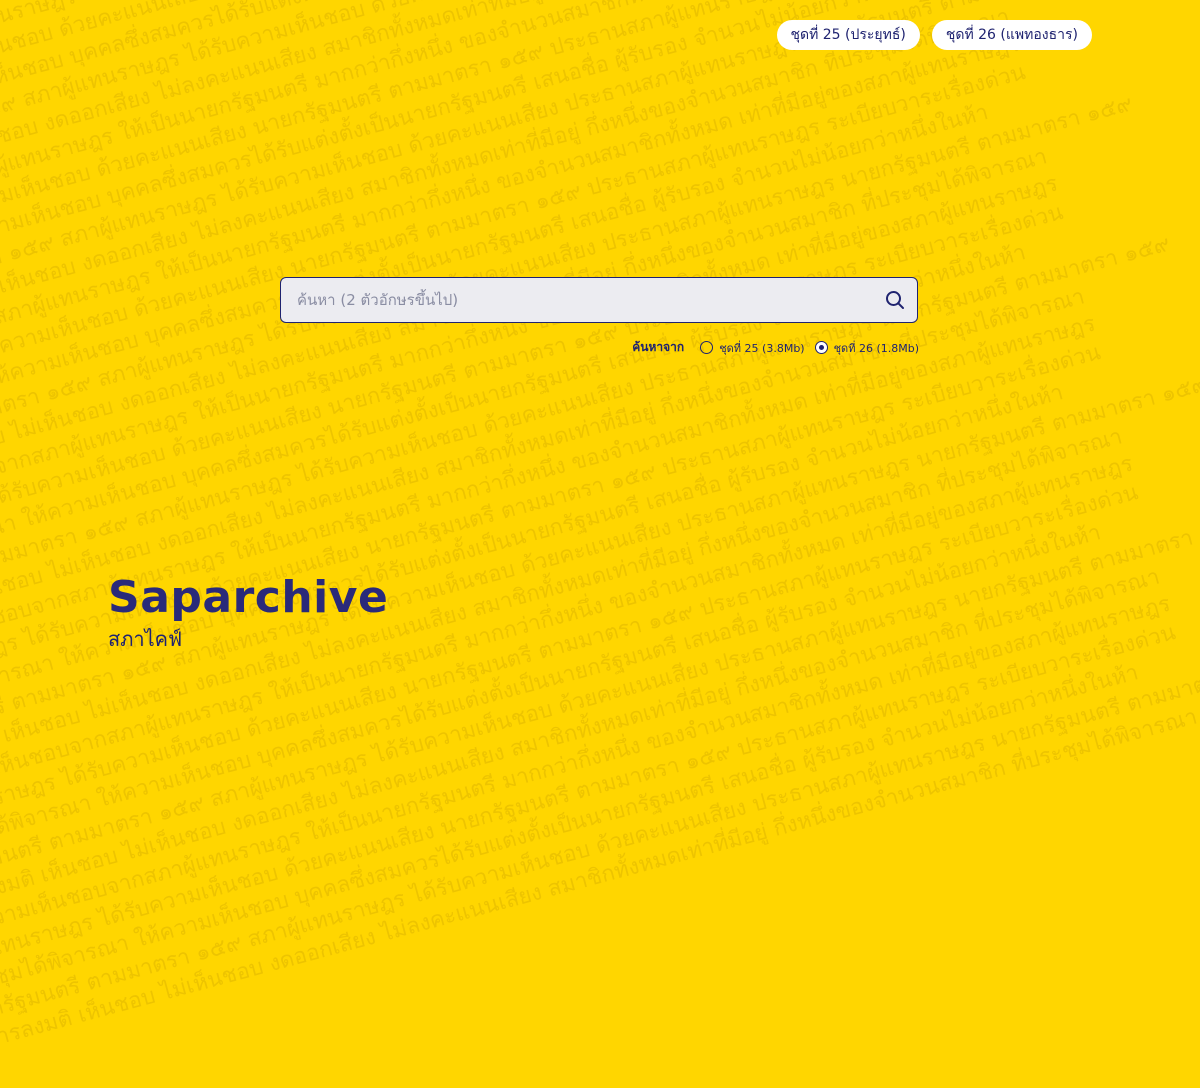  What do you see at coordinates (577, 300) in the screenshot?
I see `search-input` at bounding box center [577, 300].